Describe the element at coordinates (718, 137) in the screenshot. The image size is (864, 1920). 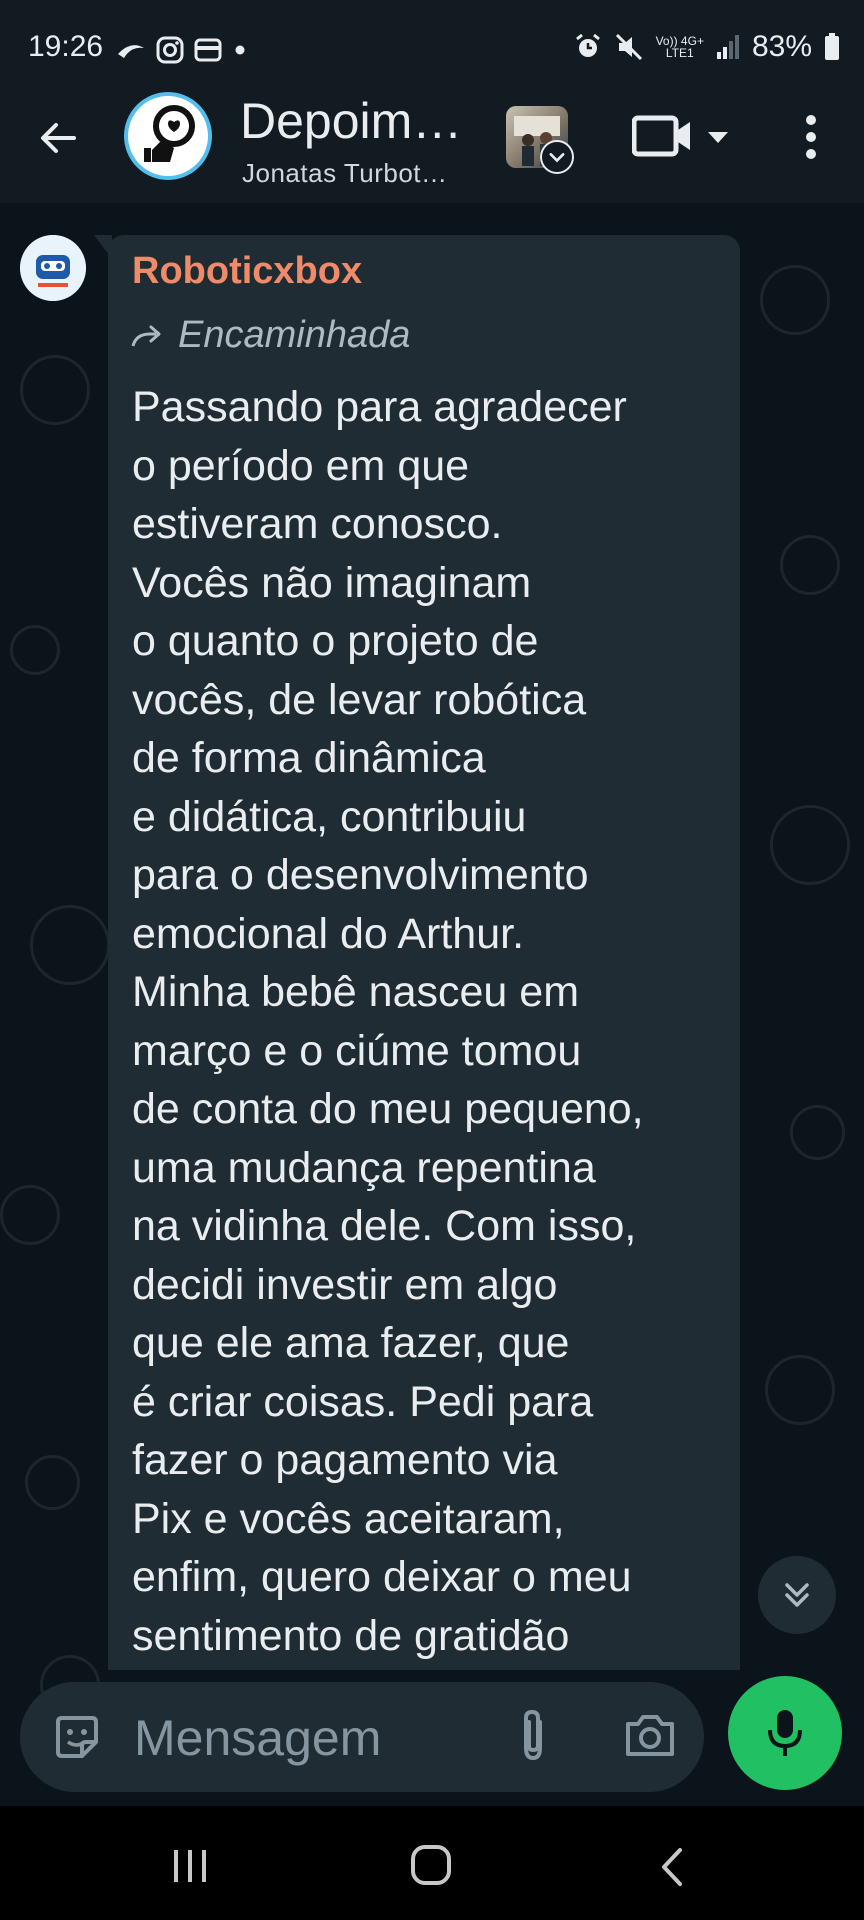
I see `dropdown-icon` at that location.